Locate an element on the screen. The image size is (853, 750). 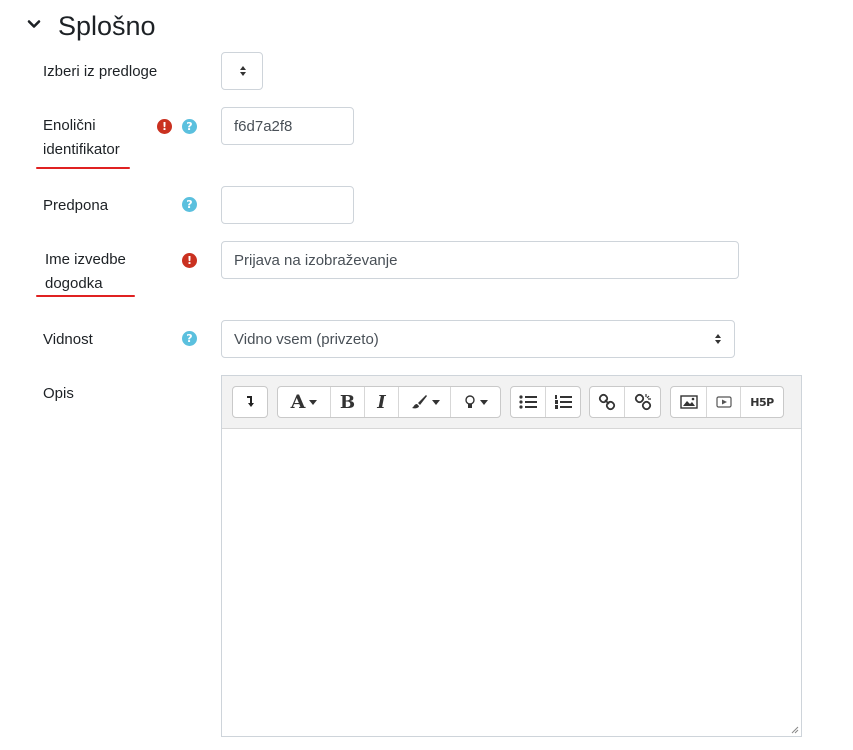
media-button is located at coordinates (724, 402).